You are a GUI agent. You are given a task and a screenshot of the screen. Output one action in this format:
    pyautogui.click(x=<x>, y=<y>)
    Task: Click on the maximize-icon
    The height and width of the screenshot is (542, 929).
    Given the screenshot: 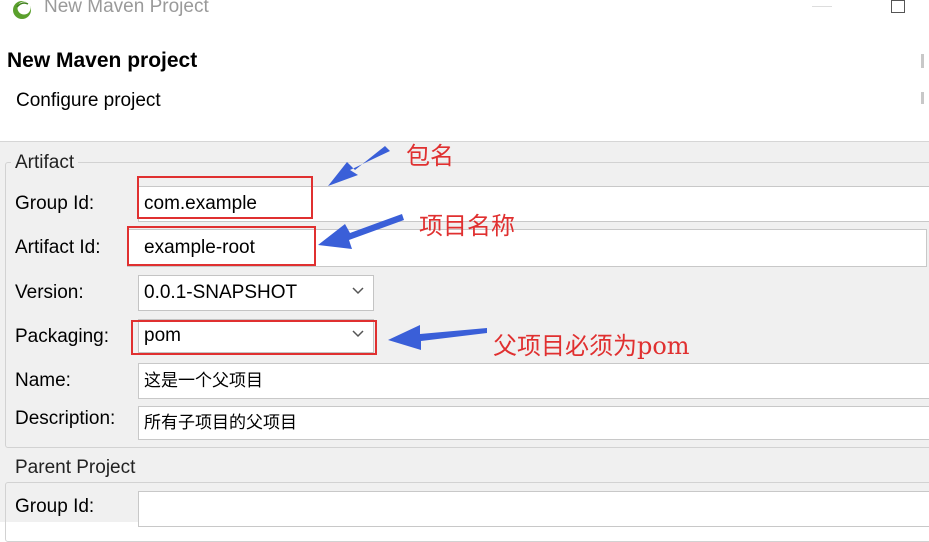 What is the action you would take?
    pyautogui.click(x=898, y=6)
    